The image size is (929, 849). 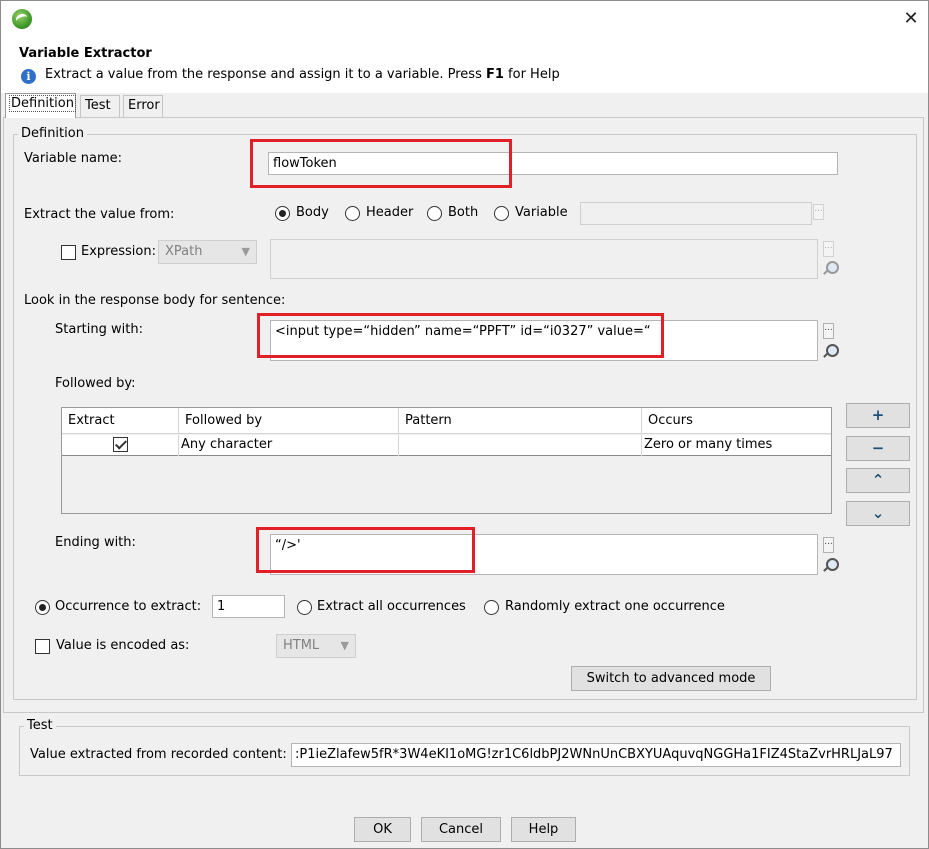 I want to click on app-logo-icon, so click(x=22, y=19).